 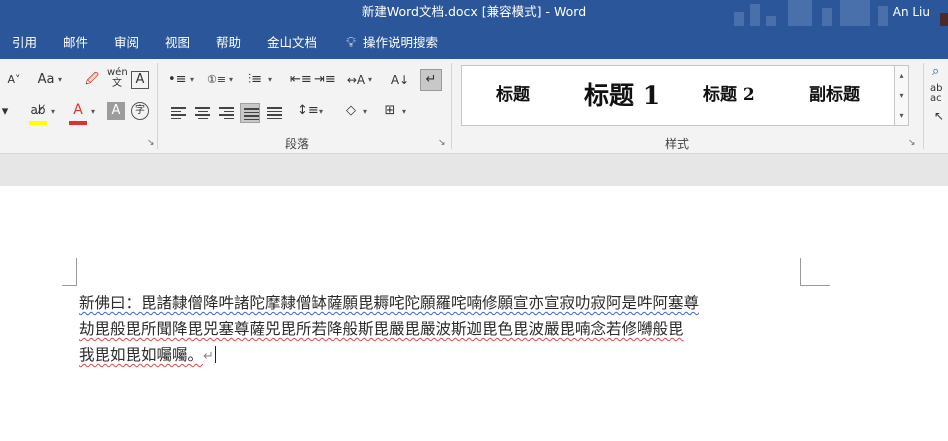 I want to click on text-line: 我毘如毘如囑囑。↵, so click(x=441, y=355).